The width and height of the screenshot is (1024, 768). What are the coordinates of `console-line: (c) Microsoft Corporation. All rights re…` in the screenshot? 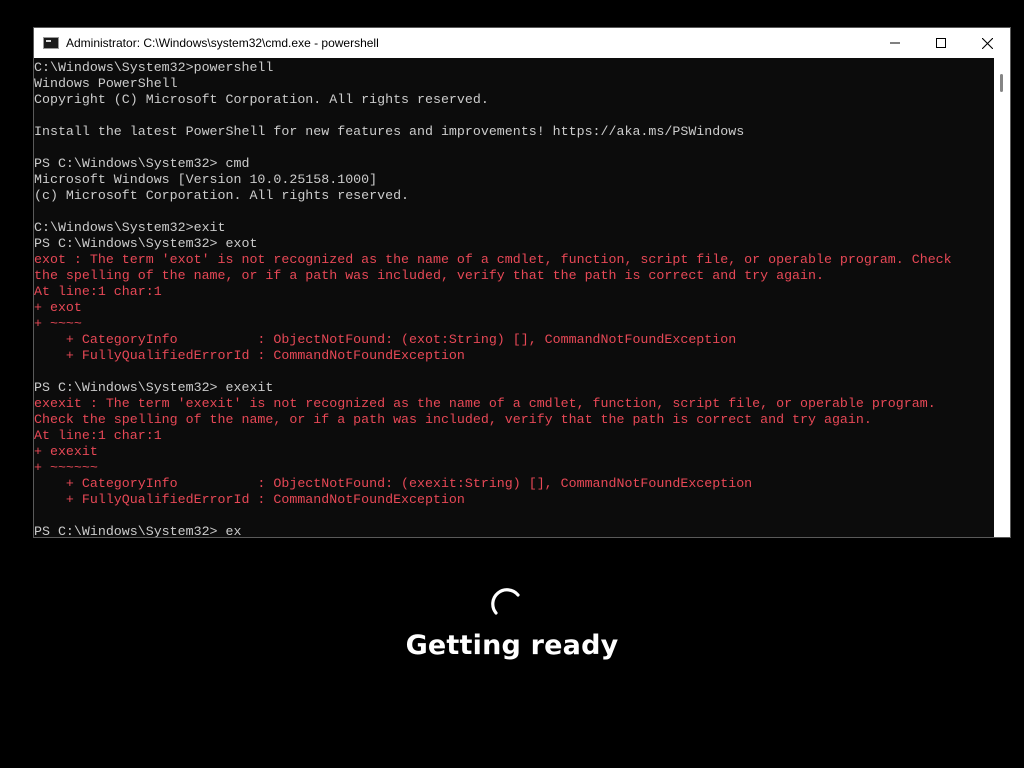 It's located at (222, 195).